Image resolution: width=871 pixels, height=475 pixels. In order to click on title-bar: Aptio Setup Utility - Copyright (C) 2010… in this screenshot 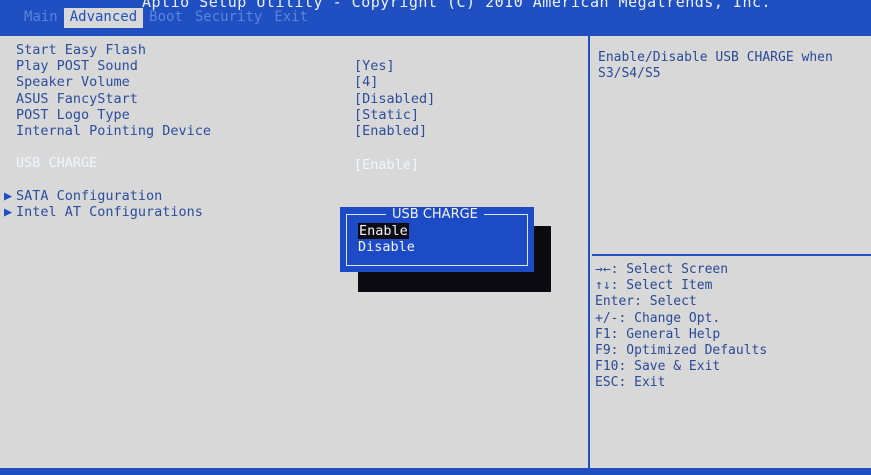, I will do `click(435, 16)`.